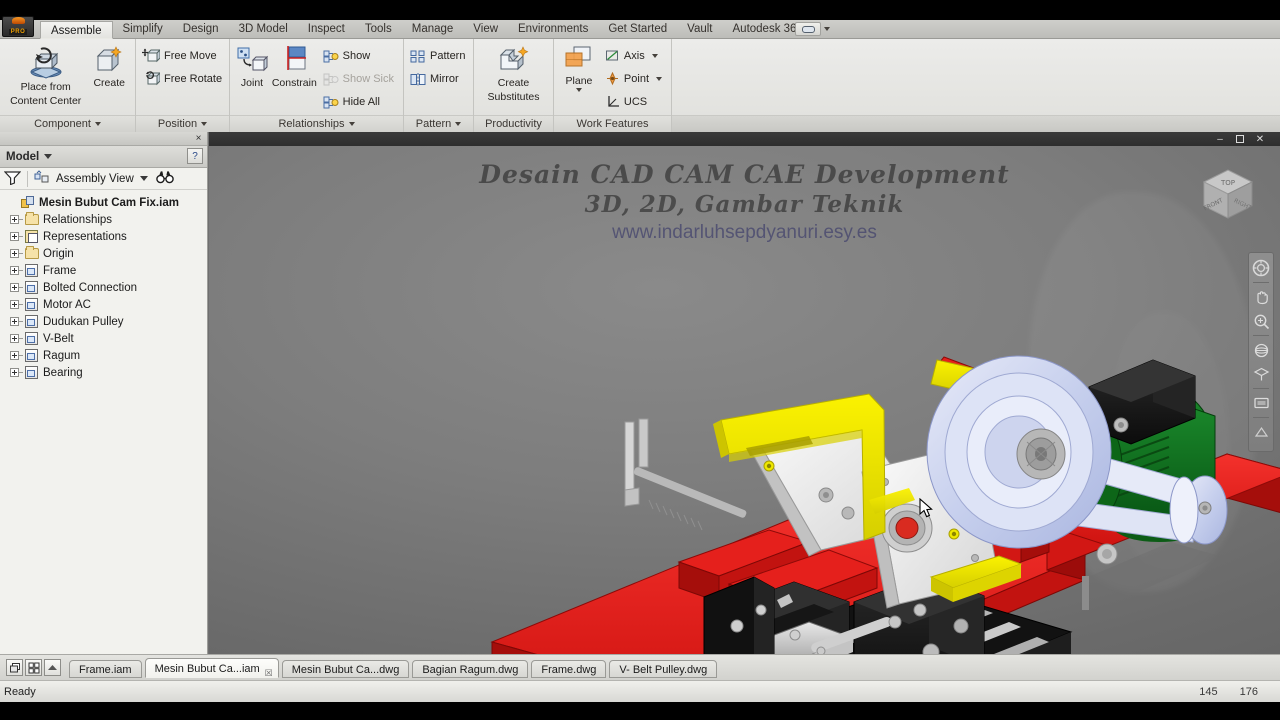 The width and height of the screenshot is (1280, 720). What do you see at coordinates (360, 79) in the screenshot?
I see `show-sick-button: Show Sick` at bounding box center [360, 79].